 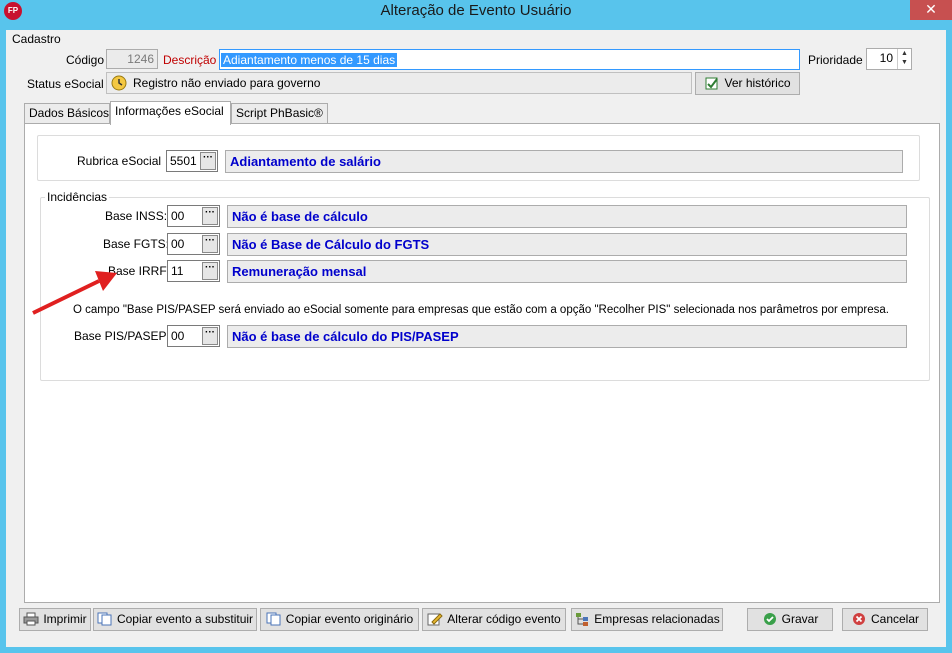 What do you see at coordinates (190, 60) in the screenshot?
I see `descricao-label: Descrição` at bounding box center [190, 60].